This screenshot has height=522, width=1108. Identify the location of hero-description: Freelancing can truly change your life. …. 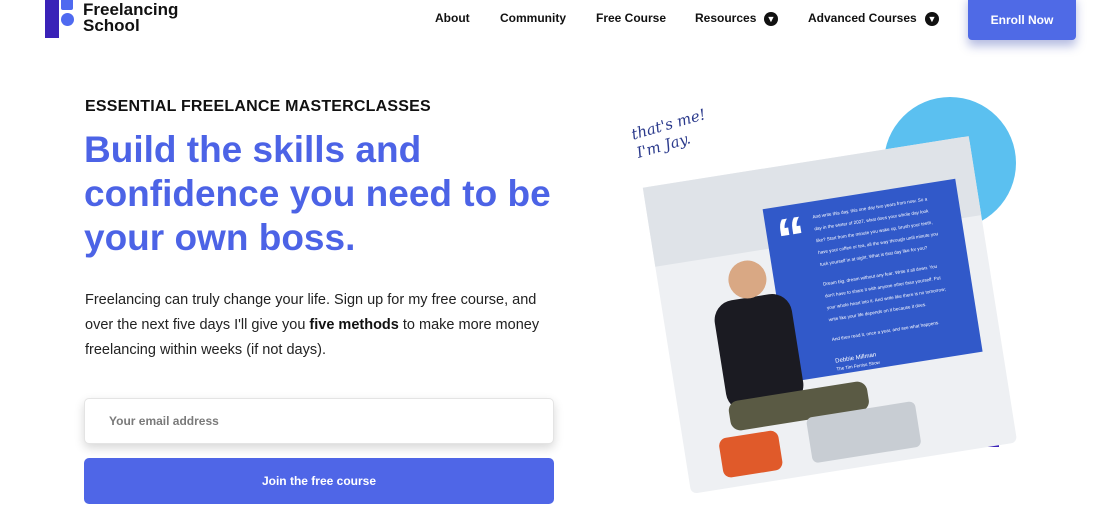
(320, 325).